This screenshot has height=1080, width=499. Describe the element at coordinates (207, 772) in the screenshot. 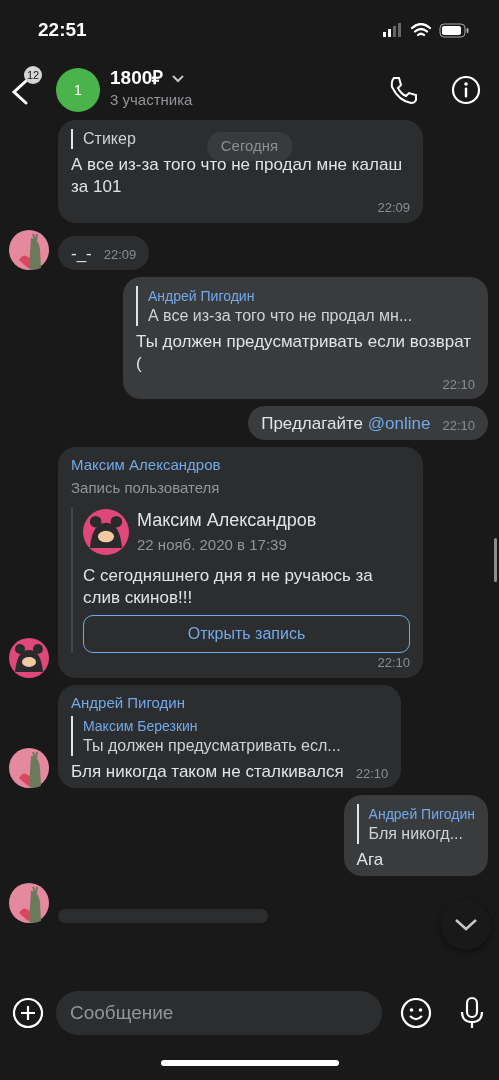

I see `message-text: Бля никогда таком не сталкивался` at that location.